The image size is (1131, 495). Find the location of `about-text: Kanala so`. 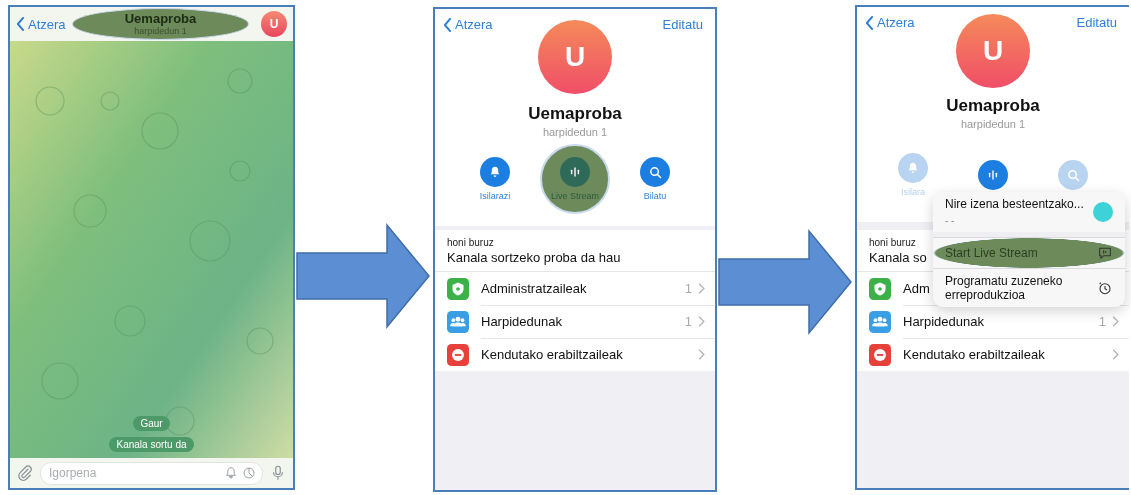

about-text: Kanala so is located at coordinates (898, 257).